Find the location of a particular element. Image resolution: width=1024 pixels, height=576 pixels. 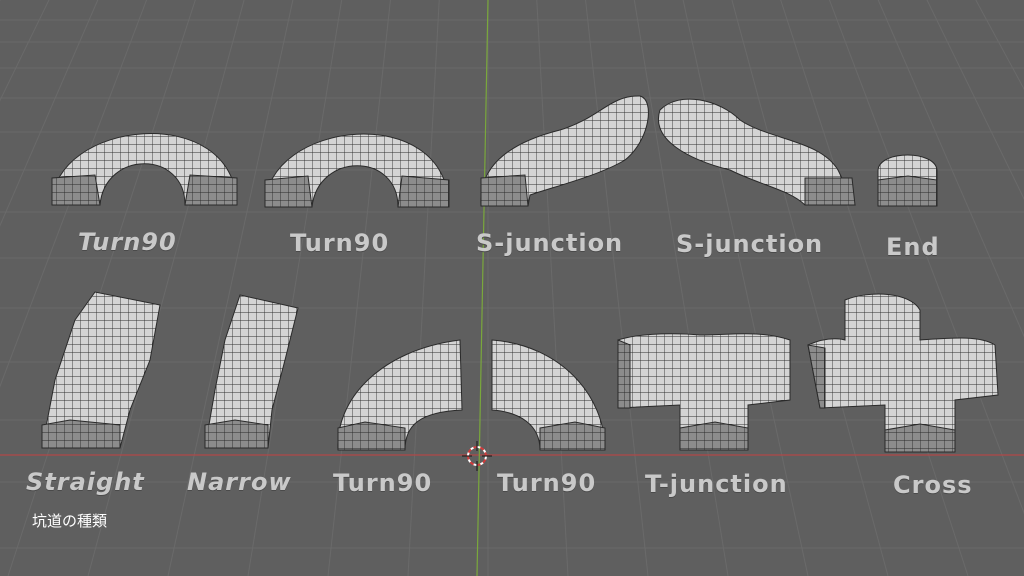

label-straight: Straight is located at coordinates (85, 482).